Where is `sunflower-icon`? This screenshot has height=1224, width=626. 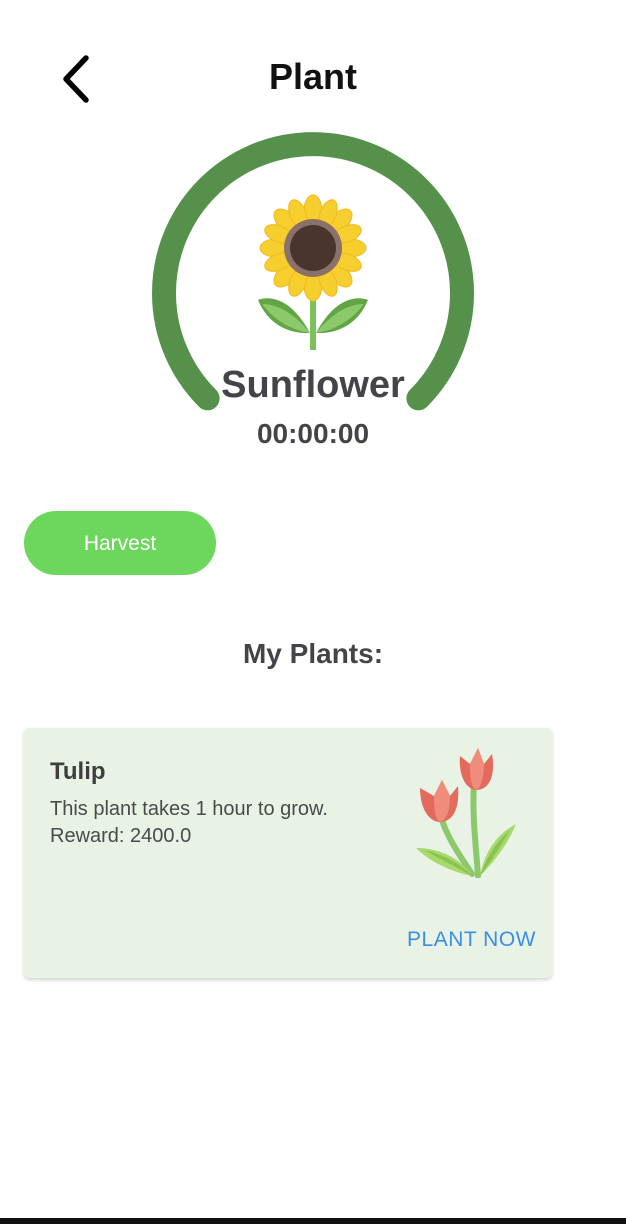
sunflower-icon is located at coordinates (313, 272).